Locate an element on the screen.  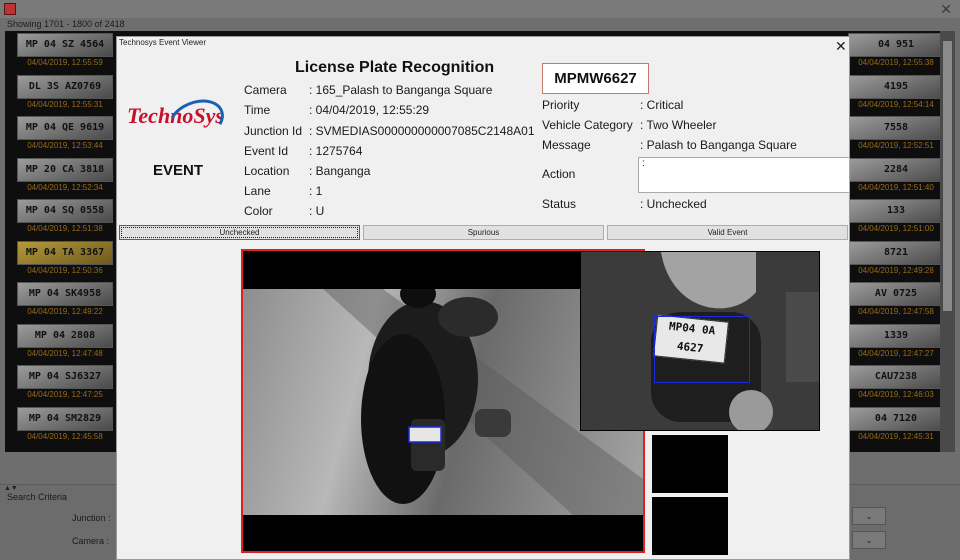
event-thumbnail-tile: DL 3S AZ0769 04/04/2019, 12:55:31 is located at coordinates (65, 92).